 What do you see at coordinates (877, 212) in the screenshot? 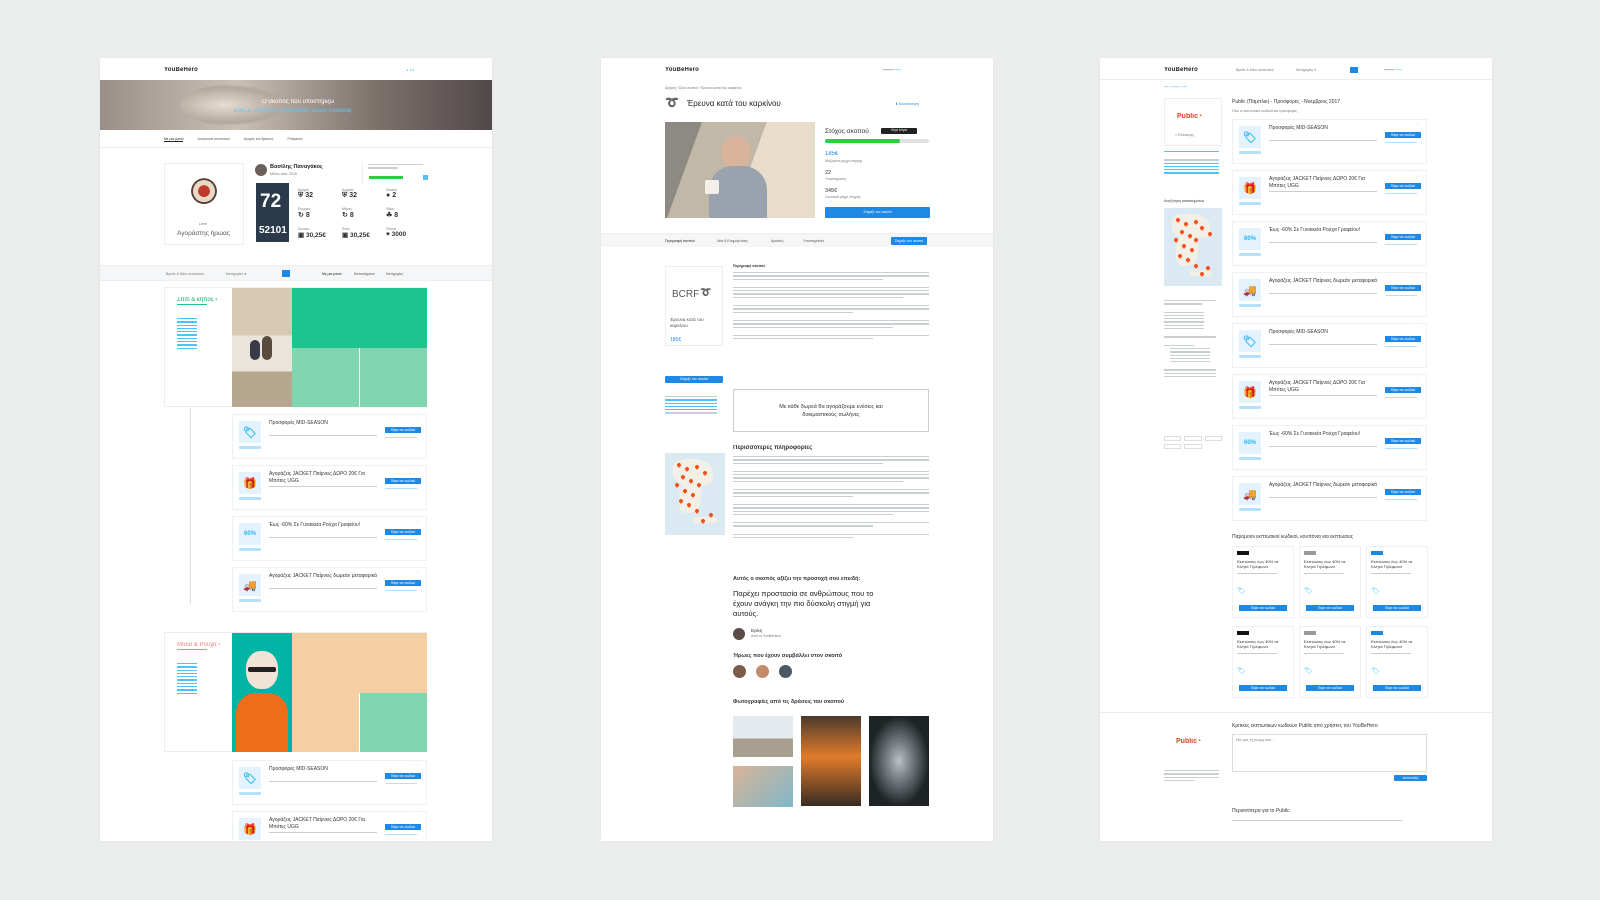
I see `support-button: Στήριξε τον σκοπό` at bounding box center [877, 212].